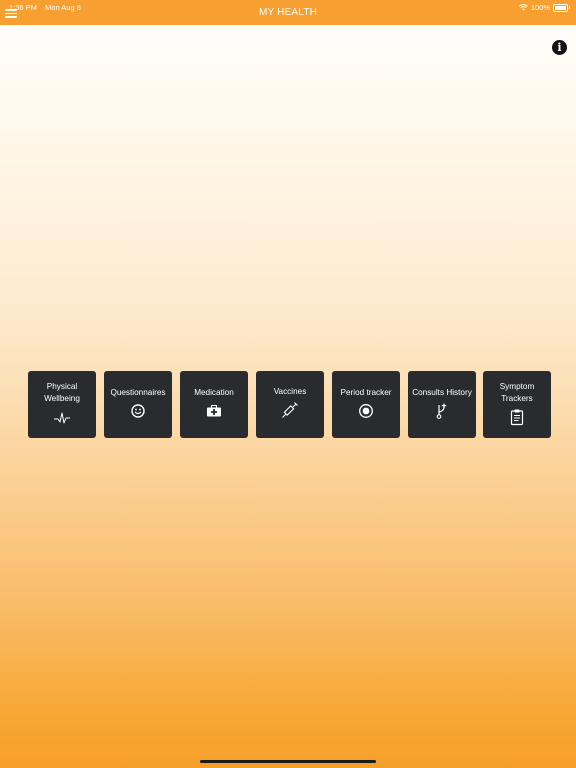 The image size is (576, 768). Describe the element at coordinates (290, 391) in the screenshot. I see `tile-label: Vaccines` at that location.